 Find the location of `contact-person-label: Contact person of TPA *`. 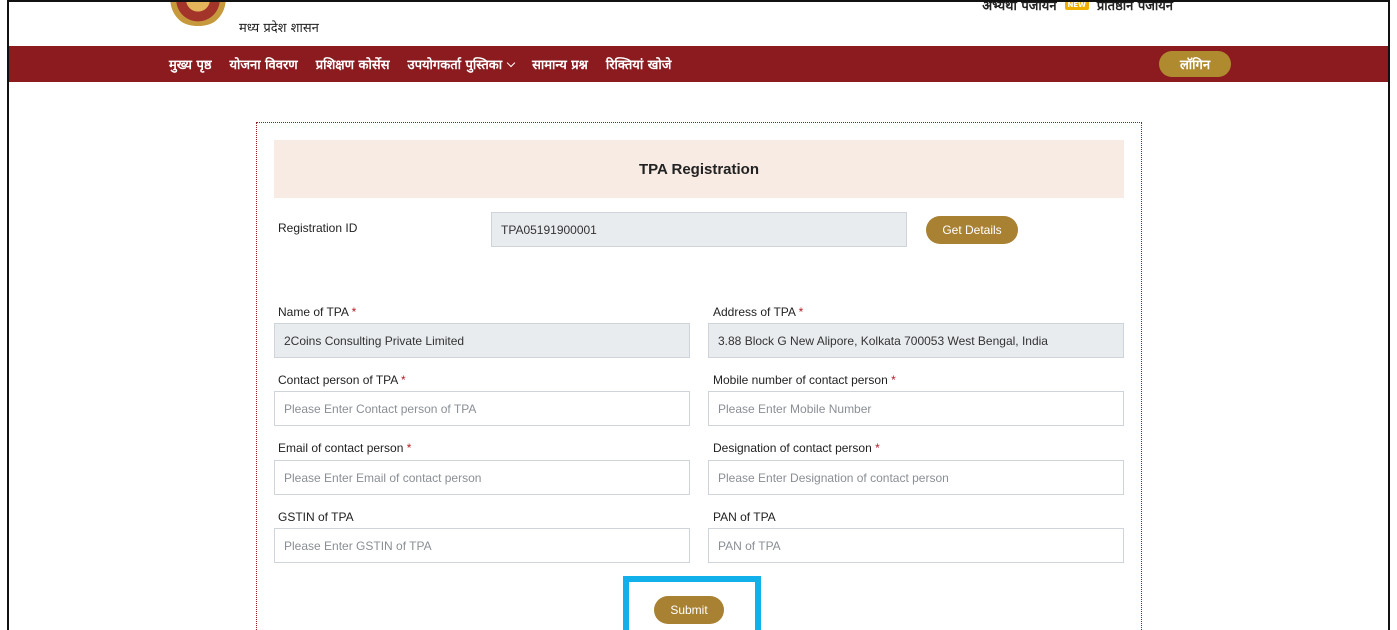

contact-person-label: Contact person of TPA * is located at coordinates (342, 380).